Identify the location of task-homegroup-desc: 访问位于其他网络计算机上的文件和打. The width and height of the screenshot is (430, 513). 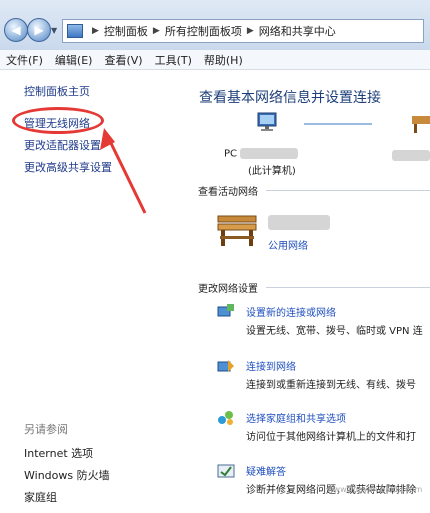
(331, 437).